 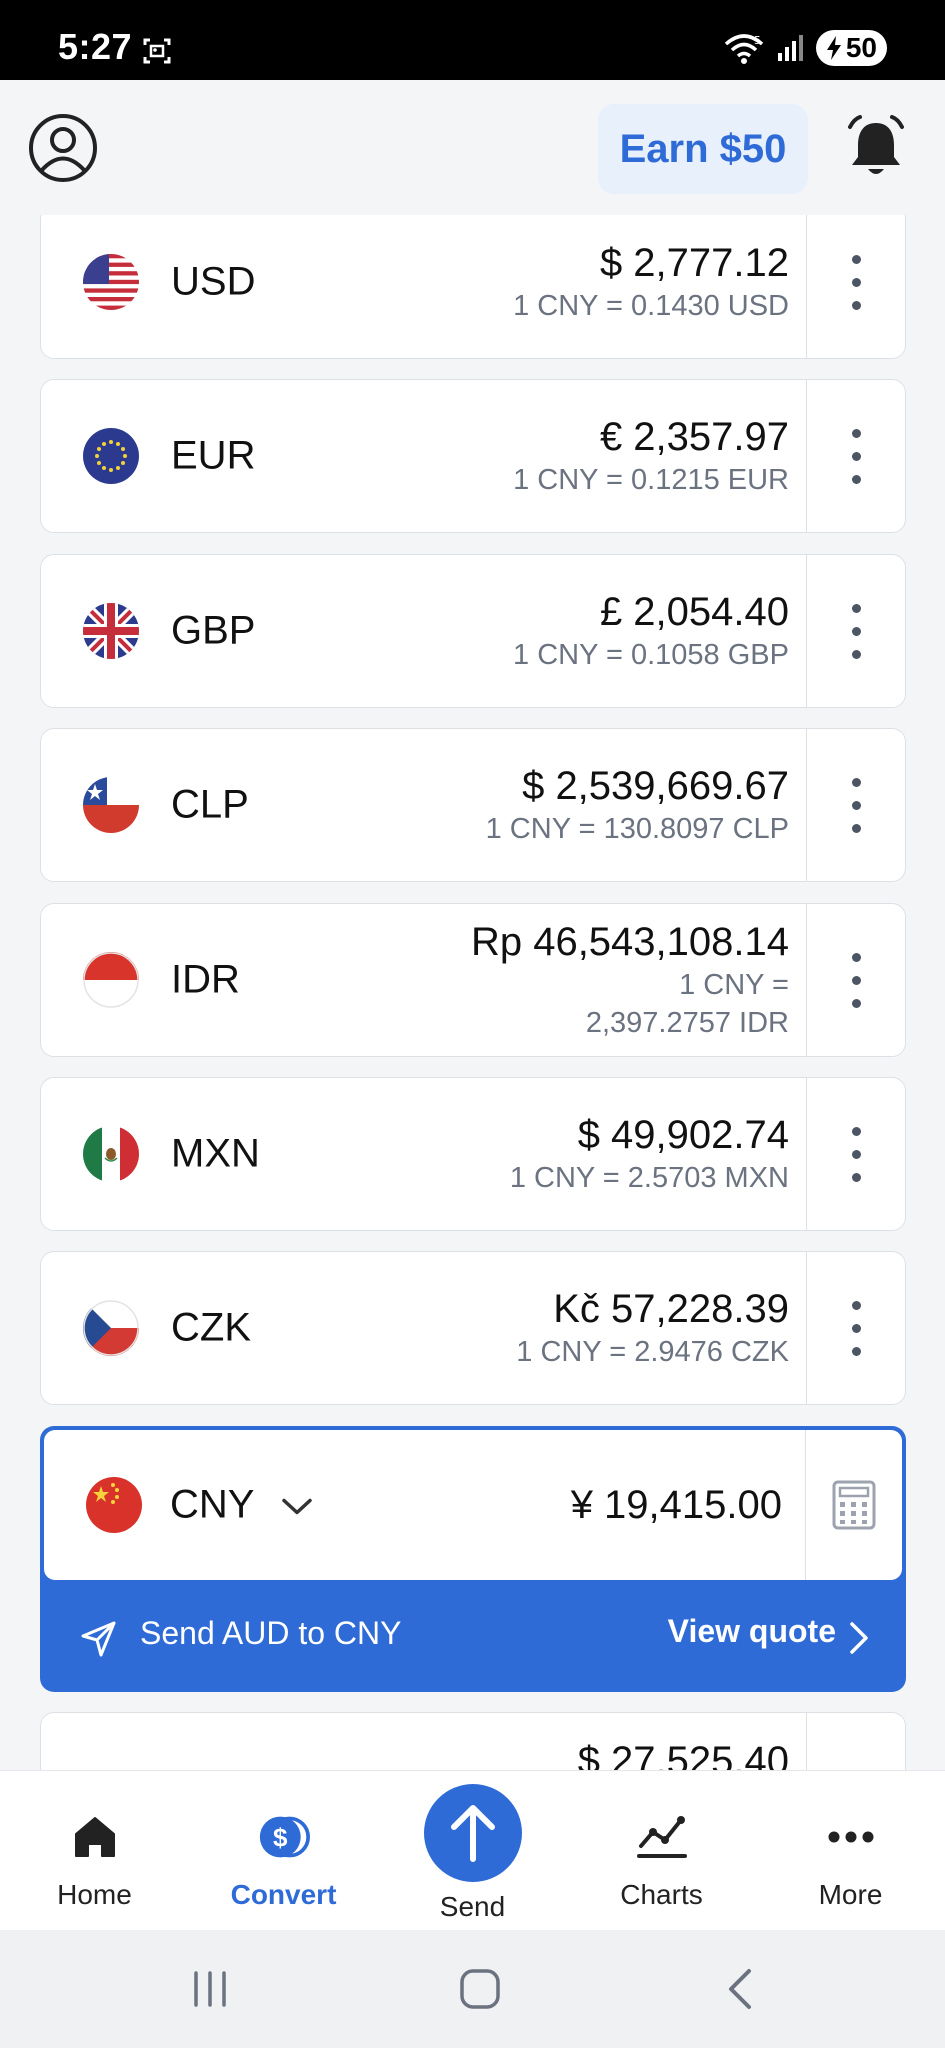 What do you see at coordinates (850, 1851) in the screenshot?
I see `nav-more: More` at bounding box center [850, 1851].